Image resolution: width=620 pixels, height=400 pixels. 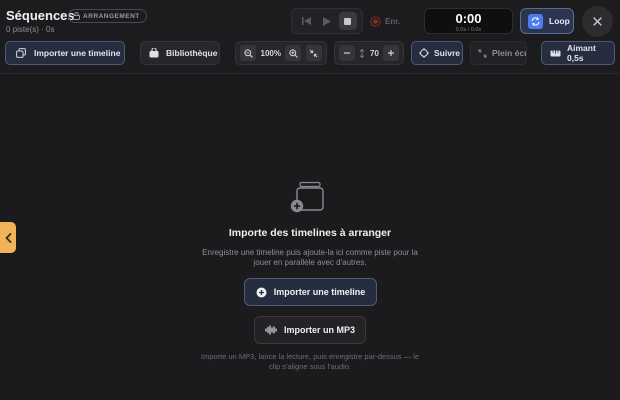 I want to click on time-display: 0:00 0.0s / 0.0s, so click(x=468, y=21).